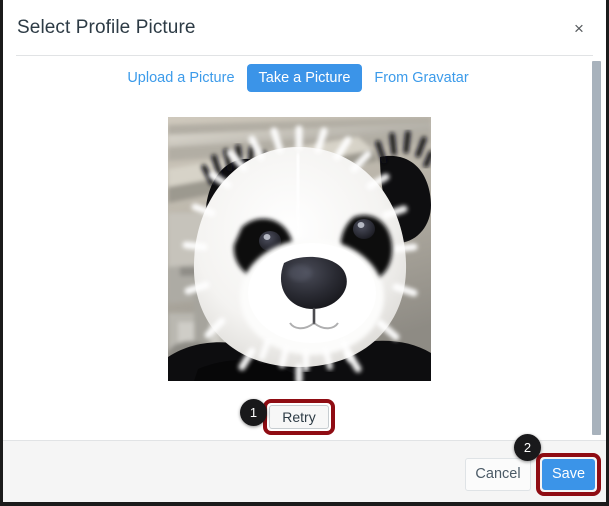 The height and width of the screenshot is (506, 609). What do you see at coordinates (579, 29) in the screenshot?
I see `close-icon: ×` at bounding box center [579, 29].